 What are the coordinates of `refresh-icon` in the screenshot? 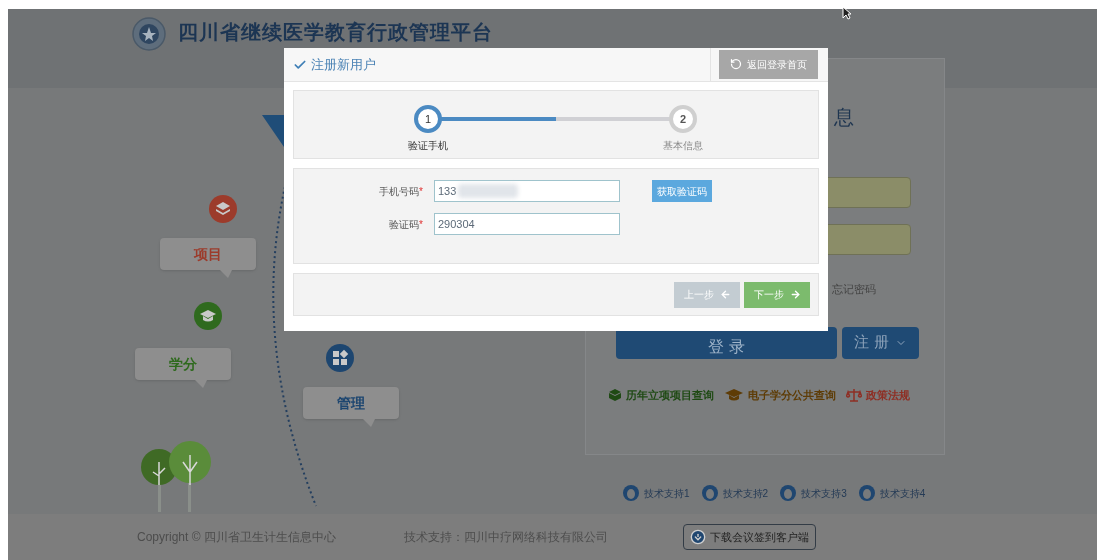 It's located at (736, 64).